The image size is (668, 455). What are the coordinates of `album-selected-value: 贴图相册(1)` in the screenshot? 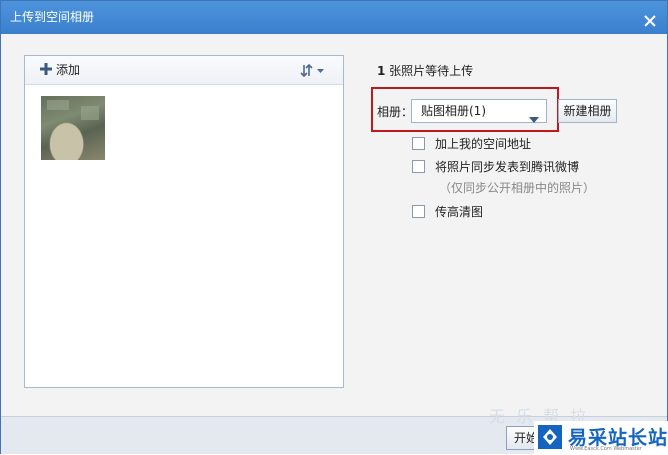 It's located at (453, 111).